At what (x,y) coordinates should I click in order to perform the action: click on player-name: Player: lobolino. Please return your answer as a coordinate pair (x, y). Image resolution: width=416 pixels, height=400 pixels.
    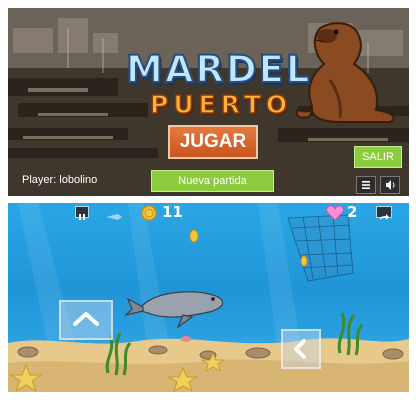
    Looking at the image, I should click on (60, 180).